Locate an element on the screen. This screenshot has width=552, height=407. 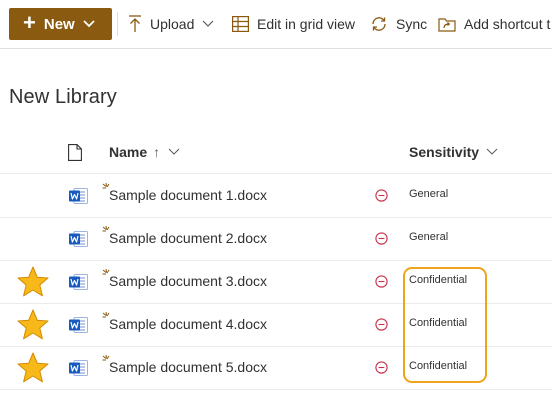
table-row: Sample document 4.docx Confidential is located at coordinates (276, 325).